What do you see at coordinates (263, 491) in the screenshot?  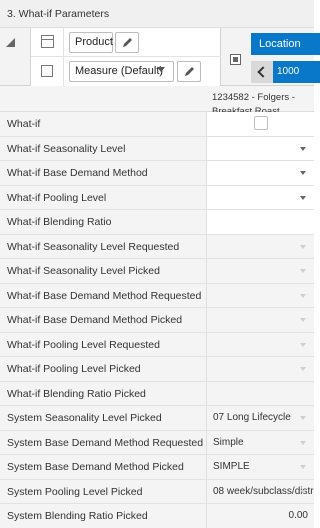 I see `cell-value: 08 week/subclass/district` at bounding box center [263, 491].